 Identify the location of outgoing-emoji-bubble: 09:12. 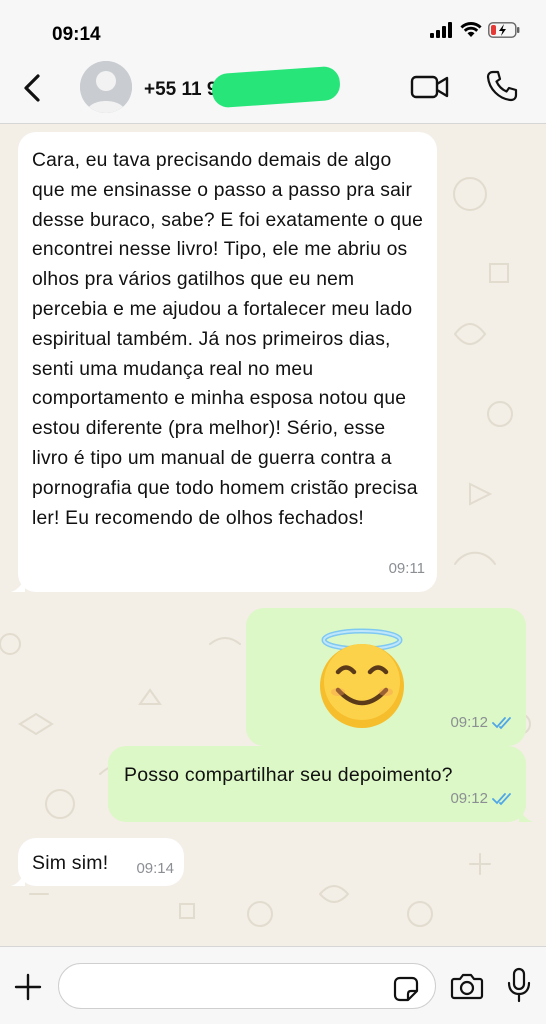
(386, 677).